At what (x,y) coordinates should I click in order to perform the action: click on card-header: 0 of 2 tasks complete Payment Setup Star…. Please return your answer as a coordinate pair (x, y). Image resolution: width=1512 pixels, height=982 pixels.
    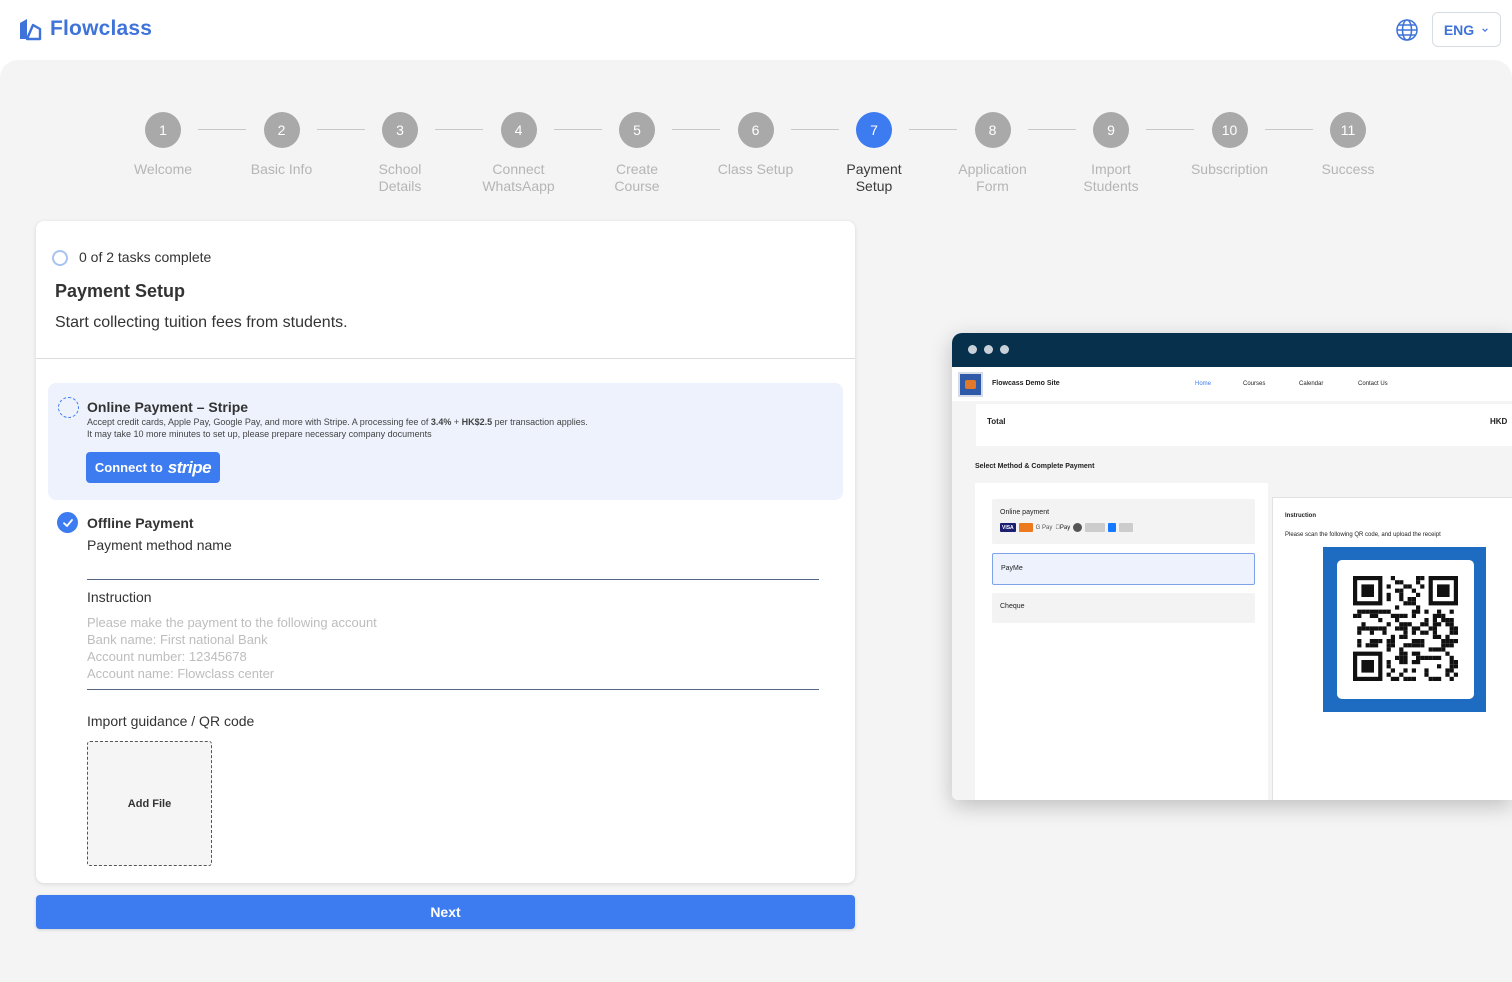
    Looking at the image, I should click on (445, 290).